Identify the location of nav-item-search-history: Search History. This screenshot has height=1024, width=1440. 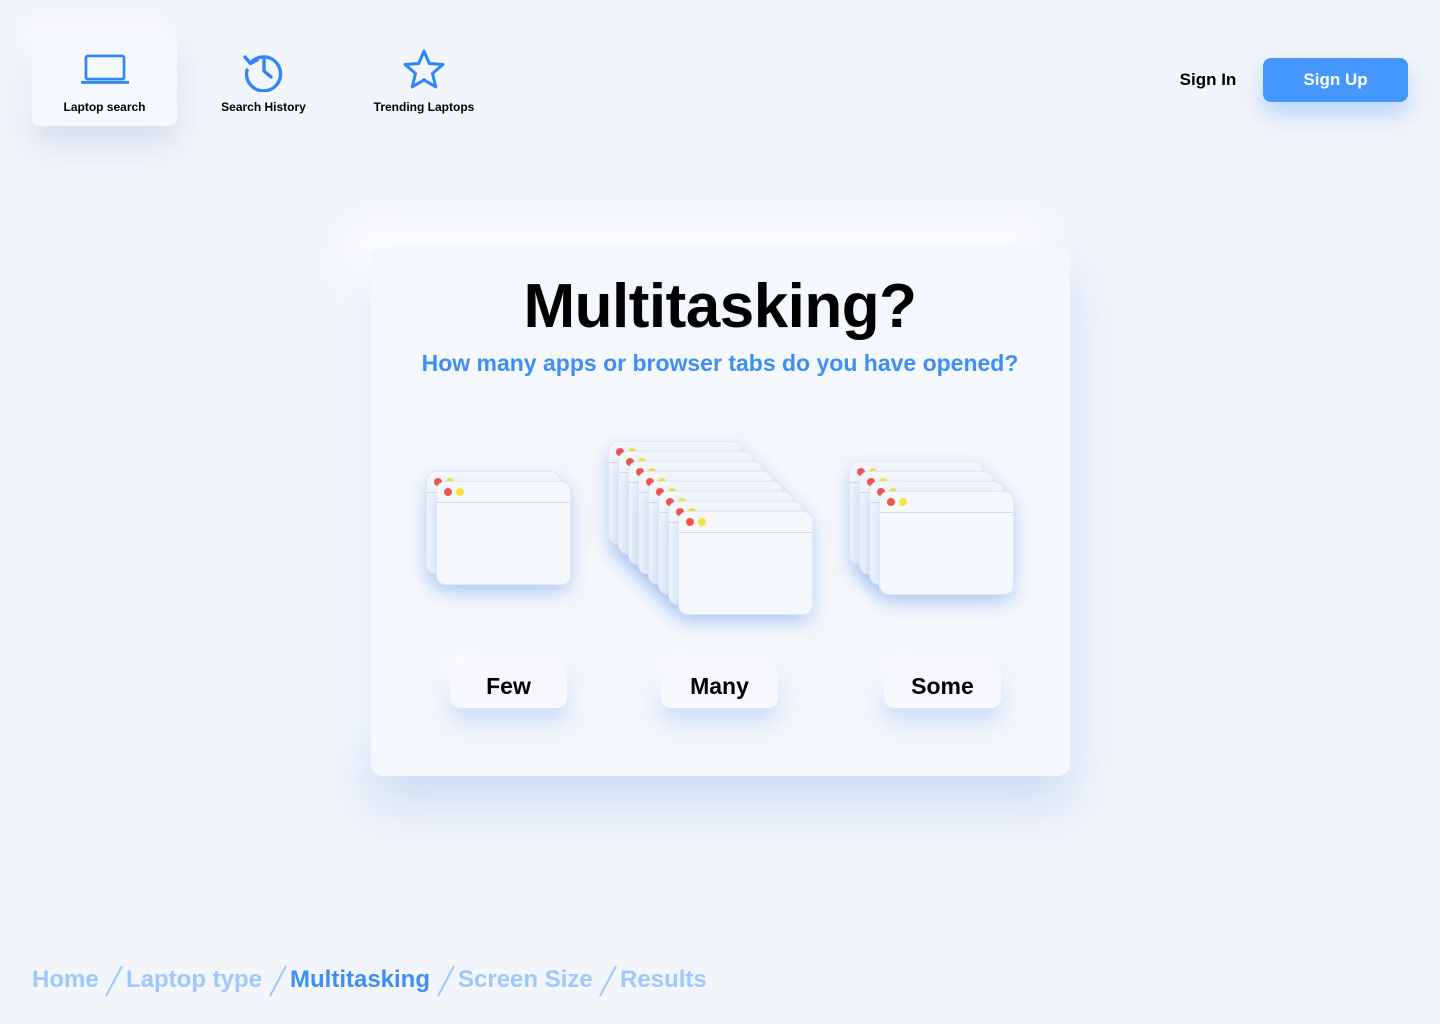
(263, 79).